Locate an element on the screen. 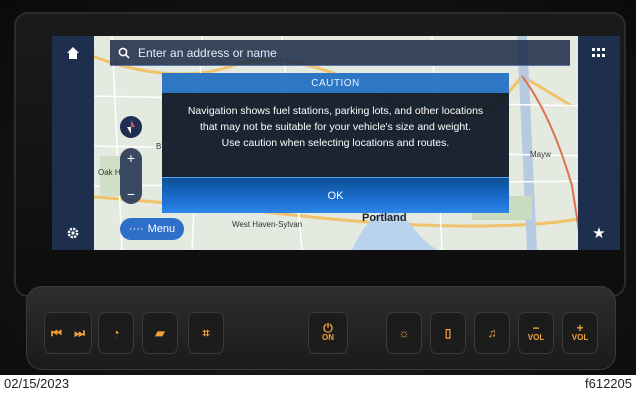 The image size is (636, 406). zoom-control: + − is located at coordinates (131, 176).